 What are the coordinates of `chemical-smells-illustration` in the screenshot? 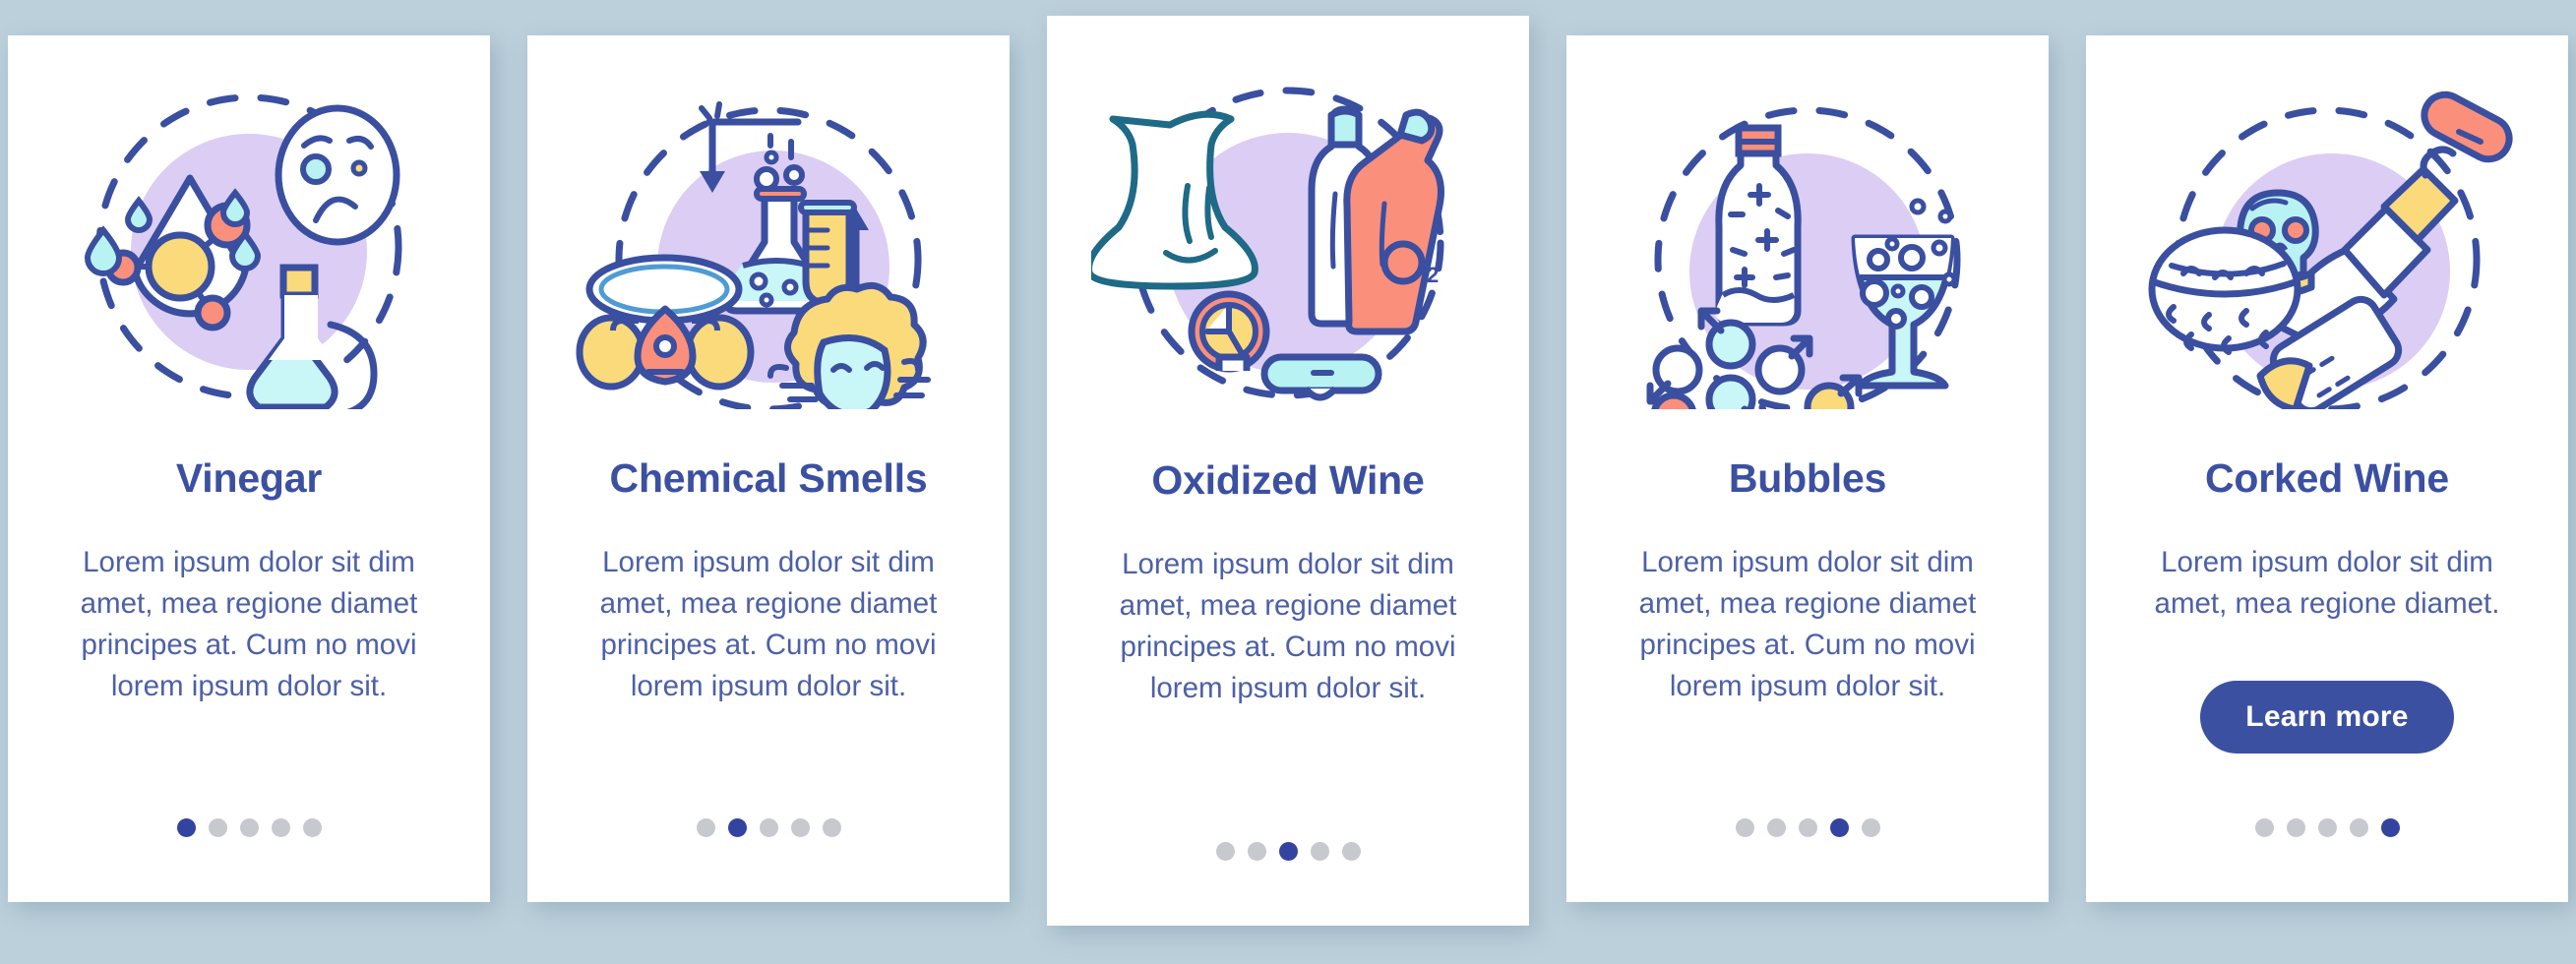 It's located at (768, 246).